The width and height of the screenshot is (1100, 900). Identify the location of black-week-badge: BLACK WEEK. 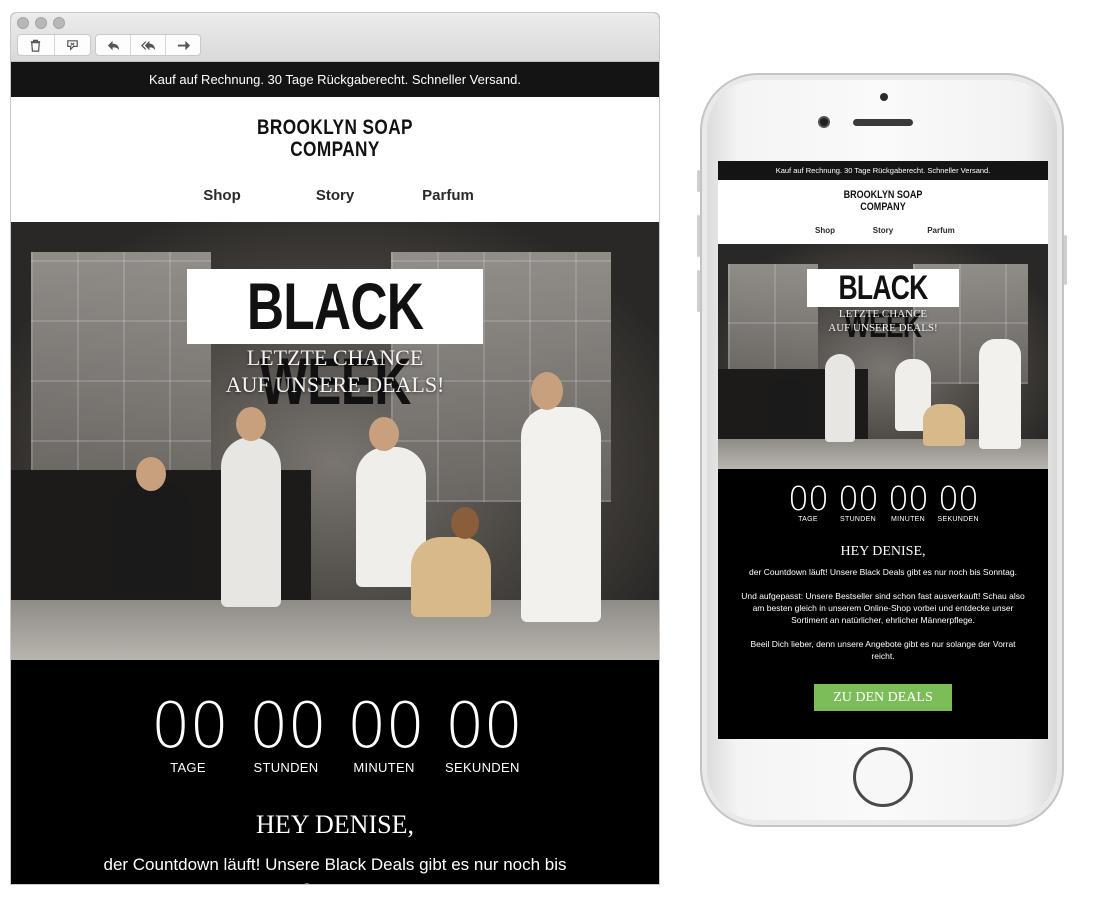
(335, 343).